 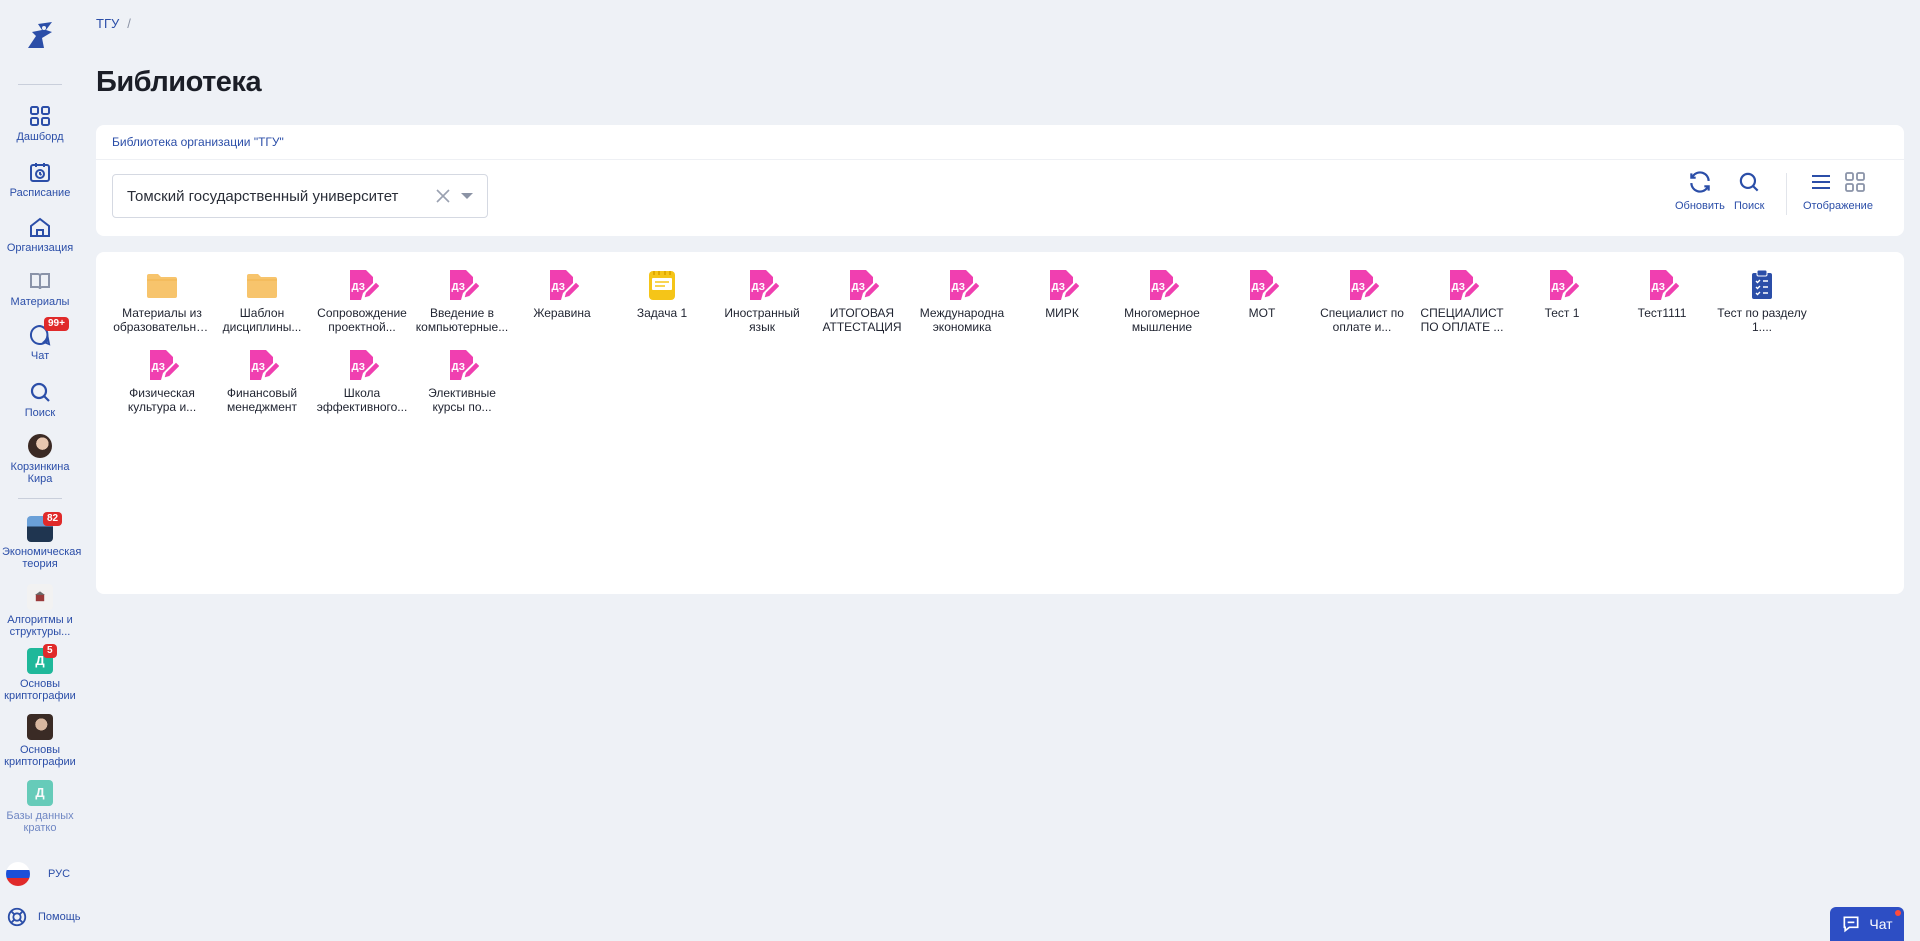 I want to click on library-item: ДЗ Тест 1, so click(x=1562, y=301).